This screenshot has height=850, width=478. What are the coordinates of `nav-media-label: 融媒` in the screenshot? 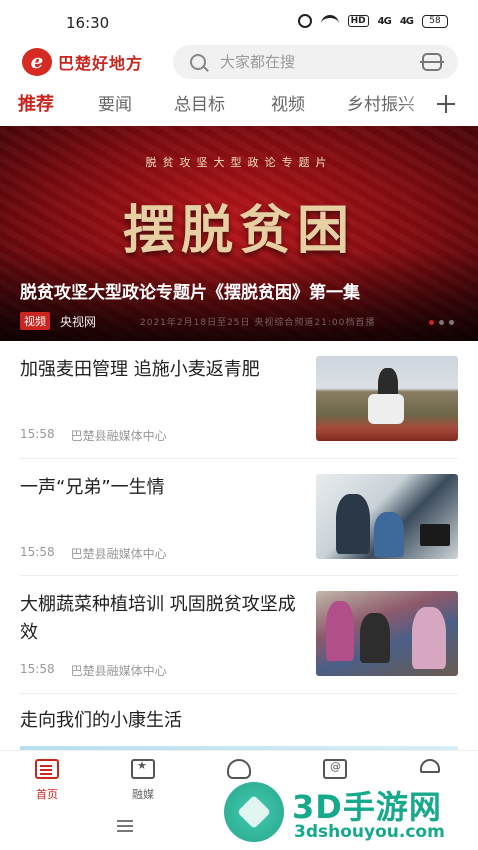 It's located at (143, 794).